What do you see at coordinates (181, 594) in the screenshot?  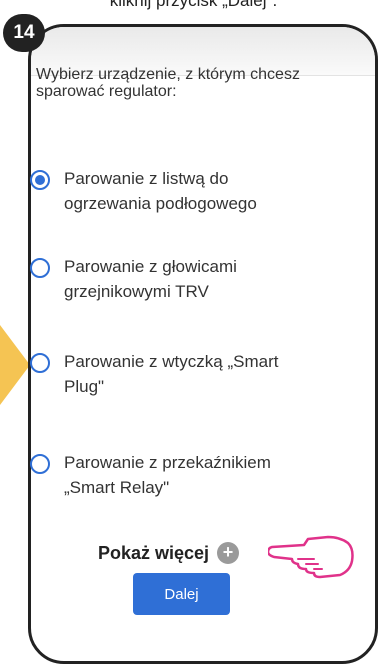 I see `next-button: Dalej` at bounding box center [181, 594].